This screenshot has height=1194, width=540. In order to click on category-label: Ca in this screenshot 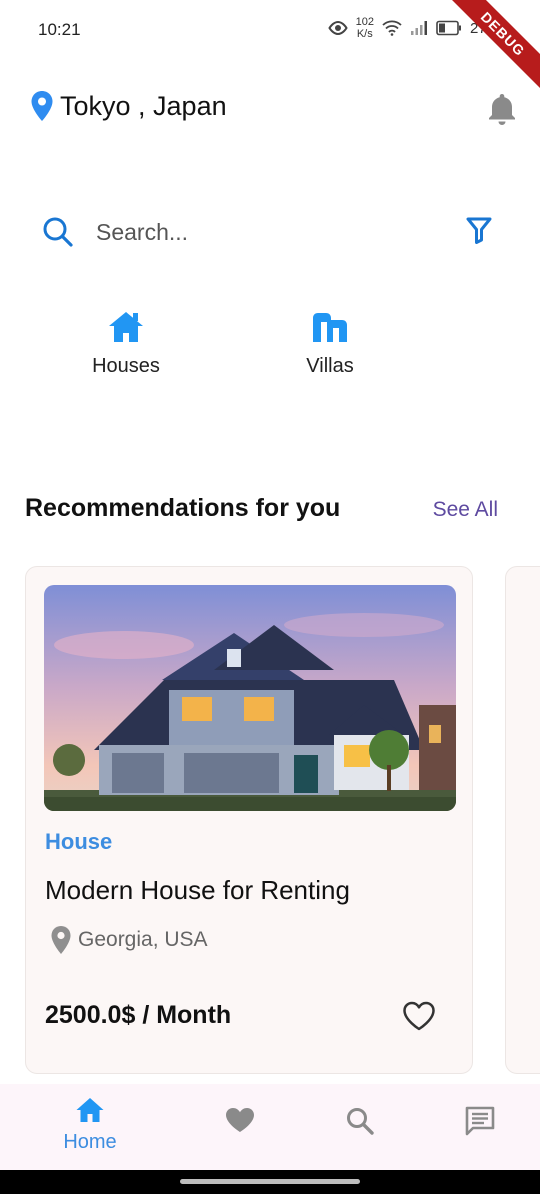, I will do `click(493, 366)`.